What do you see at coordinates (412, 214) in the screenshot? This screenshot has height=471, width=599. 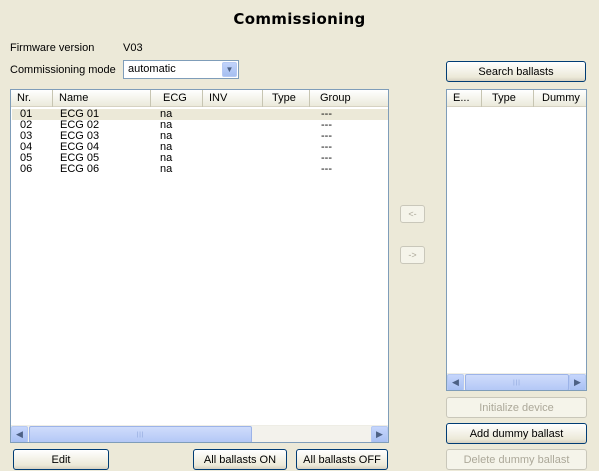 I see `move-left-button: <-` at bounding box center [412, 214].